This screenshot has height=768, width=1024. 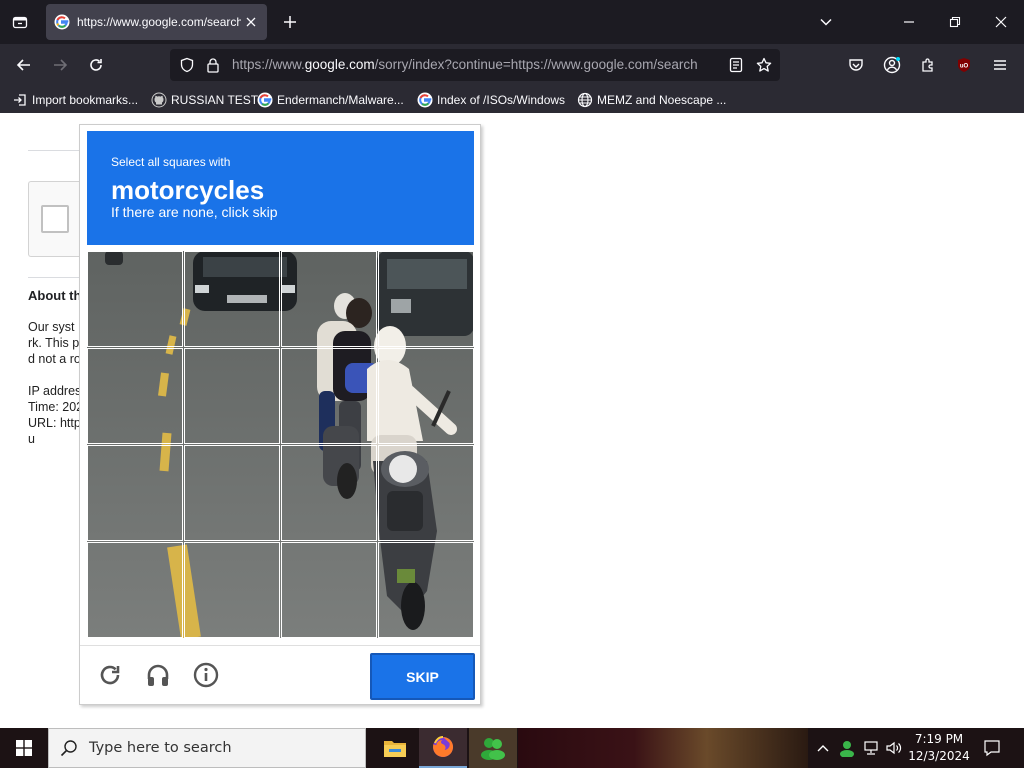 I want to click on shield-icon, so click(x=187, y=65).